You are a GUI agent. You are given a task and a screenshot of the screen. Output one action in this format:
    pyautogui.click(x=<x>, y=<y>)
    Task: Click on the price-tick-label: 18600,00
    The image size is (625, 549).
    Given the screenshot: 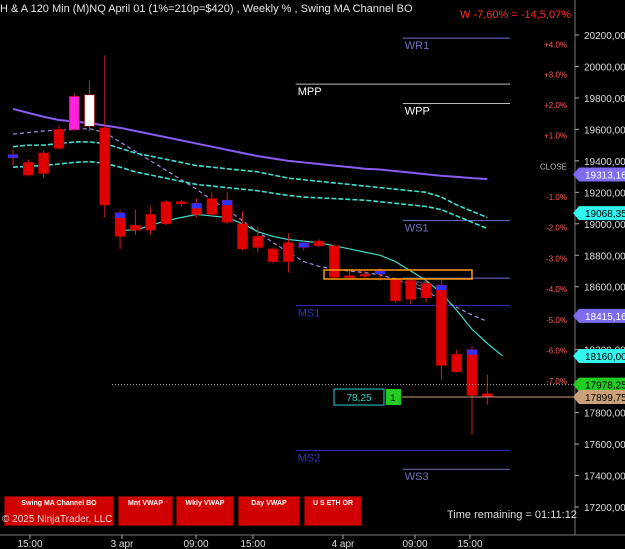 What is the action you would take?
    pyautogui.click(x=604, y=288)
    